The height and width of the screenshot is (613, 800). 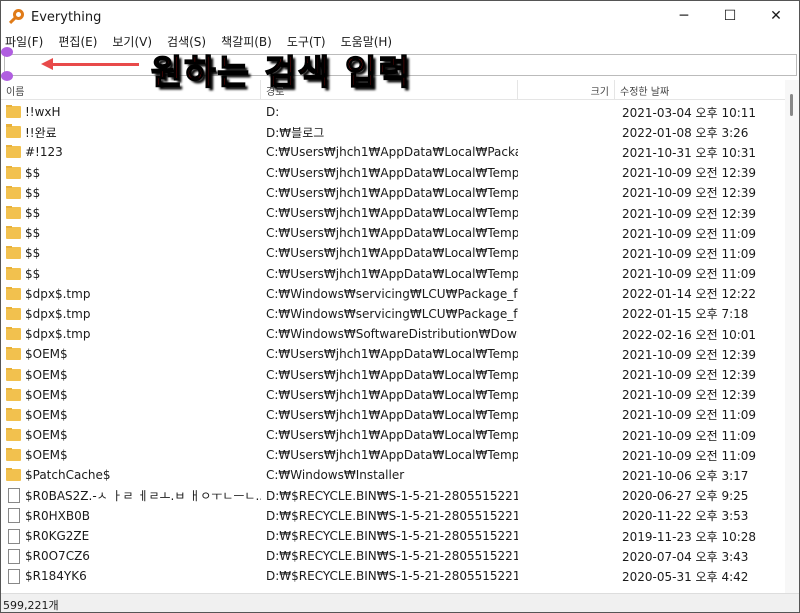 I want to click on menu-edit: 편집(E), so click(x=77, y=42).